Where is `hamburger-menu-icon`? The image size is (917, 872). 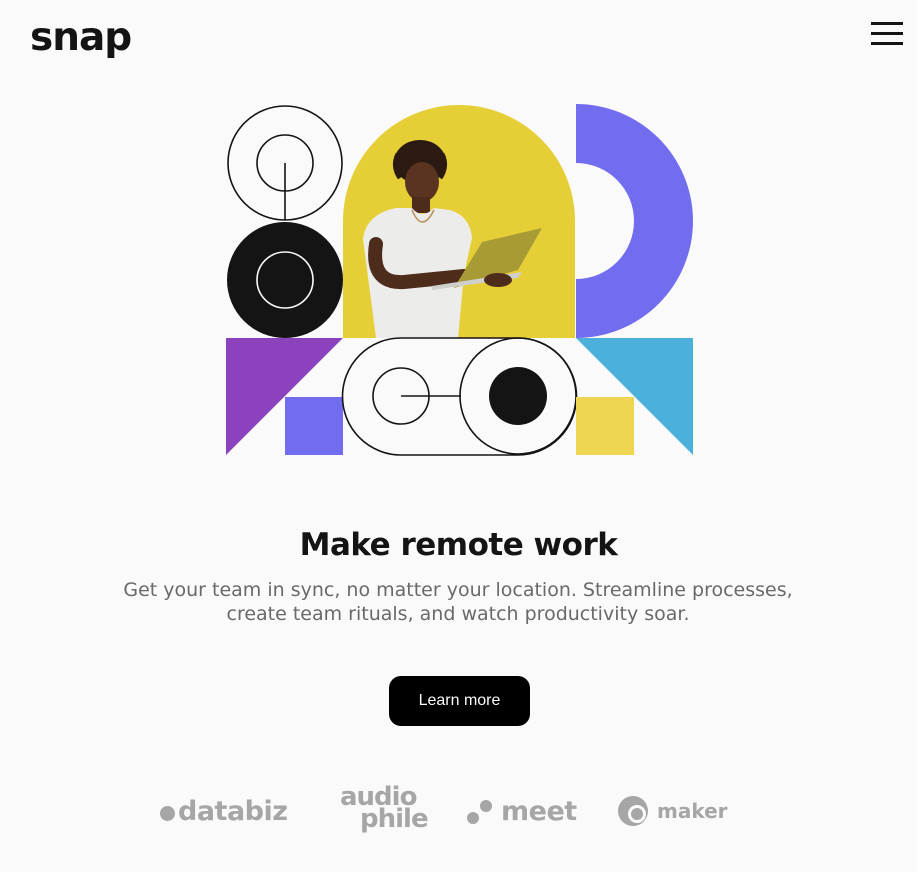
hamburger-menu-icon is located at coordinates (887, 35).